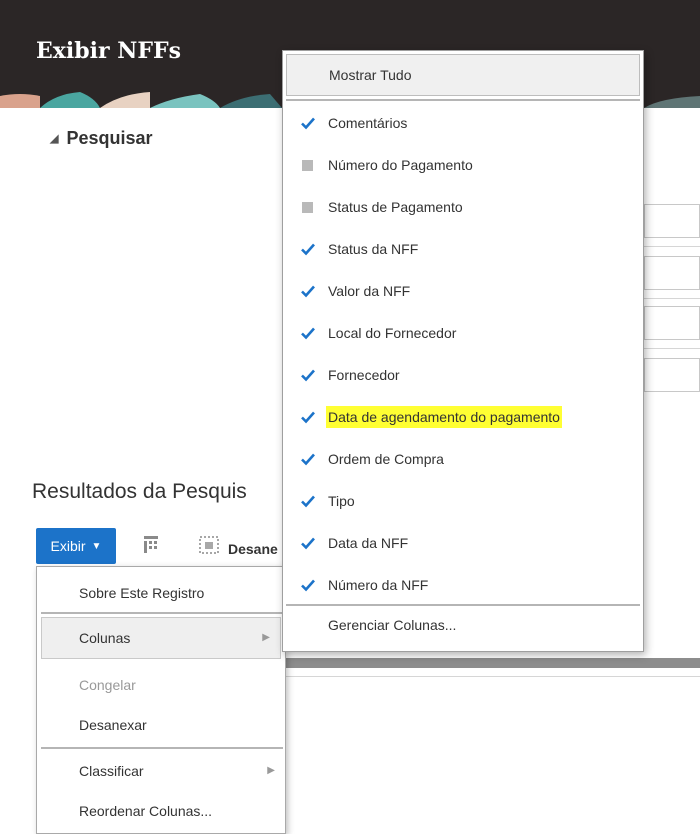  I want to click on column-item-data-nff: Data da NFF, so click(463, 543).